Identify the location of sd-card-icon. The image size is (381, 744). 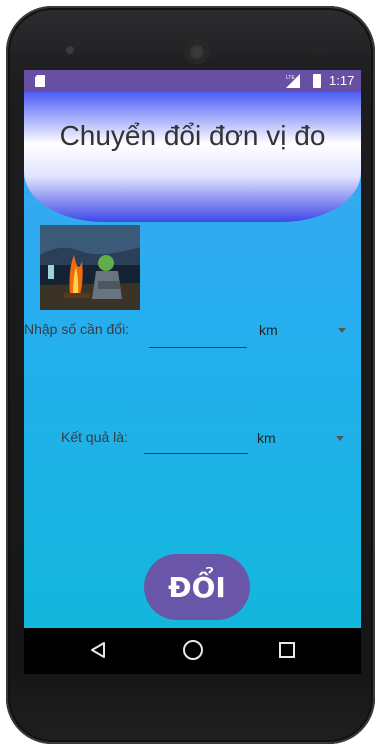
(40, 81).